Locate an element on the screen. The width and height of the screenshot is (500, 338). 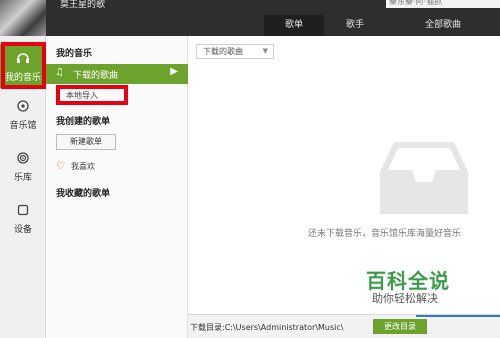
downloaded-songs-item: ♫ 下载的歌曲 ▶ is located at coordinates (117, 74).